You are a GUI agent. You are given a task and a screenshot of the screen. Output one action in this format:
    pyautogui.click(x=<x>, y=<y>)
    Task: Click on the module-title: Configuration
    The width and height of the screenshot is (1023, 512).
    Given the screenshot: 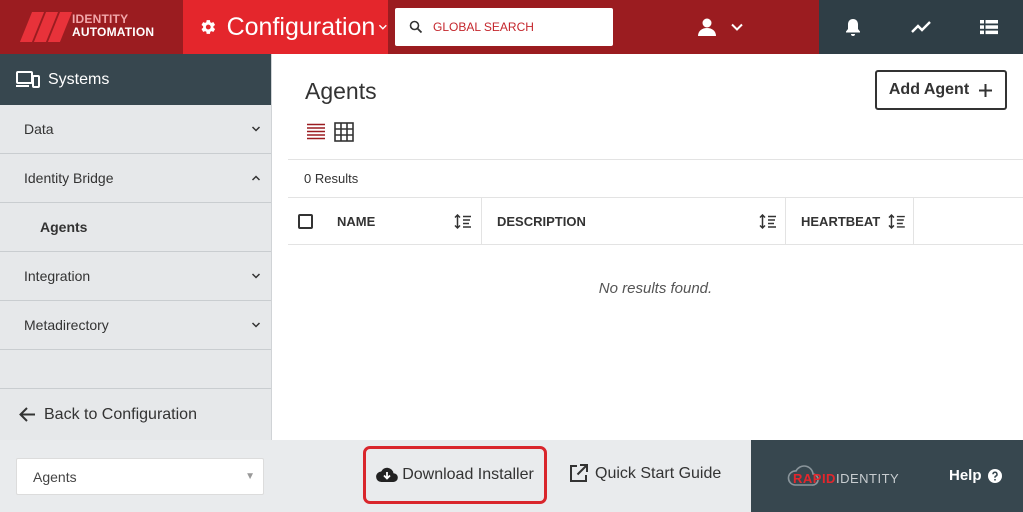 What is the action you would take?
    pyautogui.click(x=301, y=26)
    